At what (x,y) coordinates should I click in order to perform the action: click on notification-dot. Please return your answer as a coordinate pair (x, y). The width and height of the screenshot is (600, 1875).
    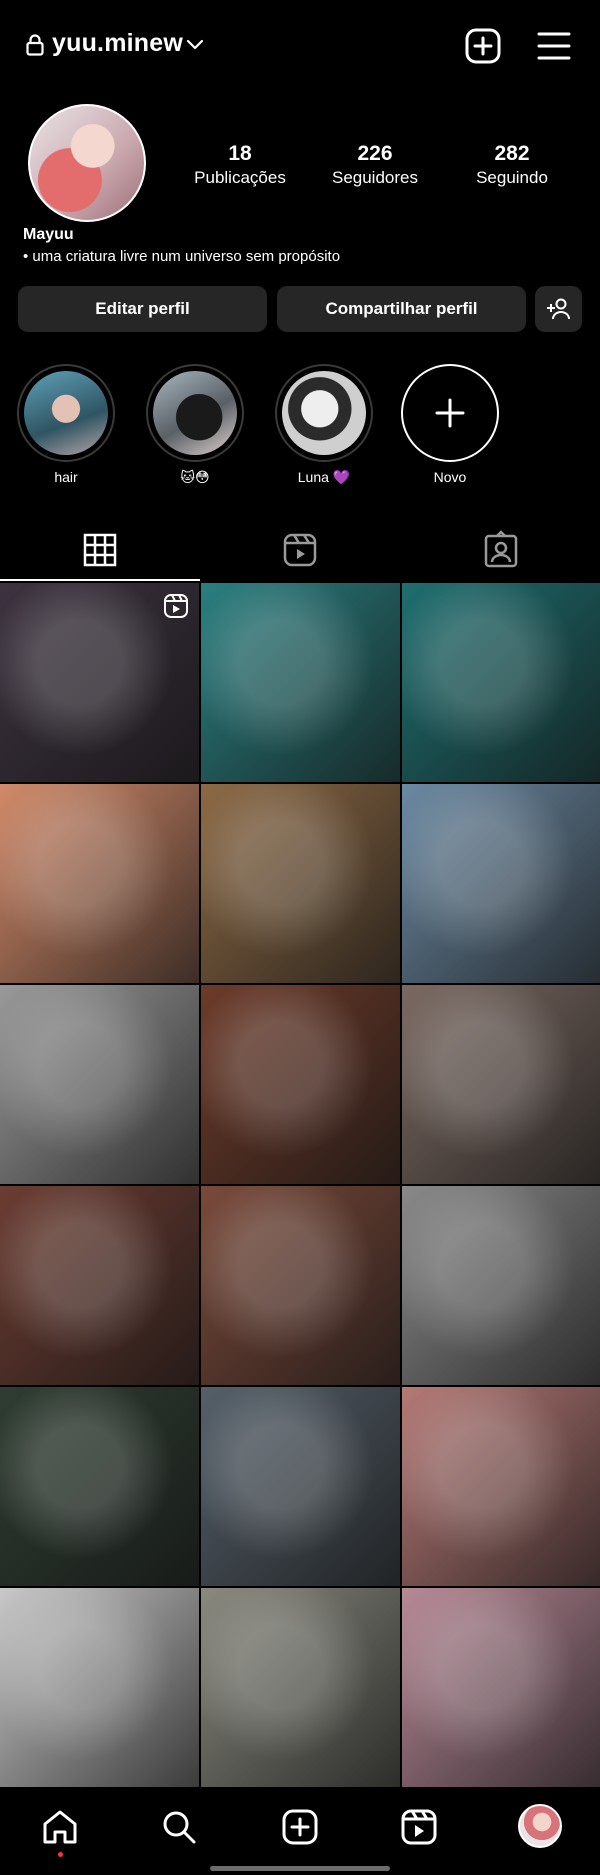
    Looking at the image, I should click on (60, 1854).